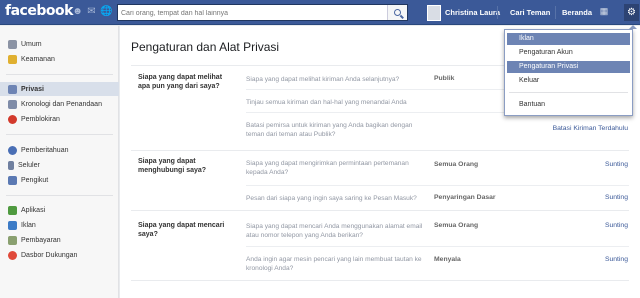 This screenshot has width=640, height=298. What do you see at coordinates (59, 44) in the screenshot?
I see `sidebar-item-general: Umum` at bounding box center [59, 44].